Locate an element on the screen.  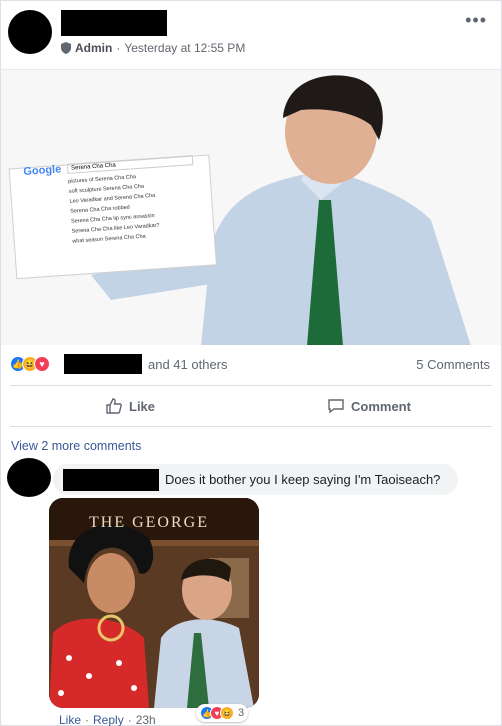
shield-icon is located at coordinates (66, 48).